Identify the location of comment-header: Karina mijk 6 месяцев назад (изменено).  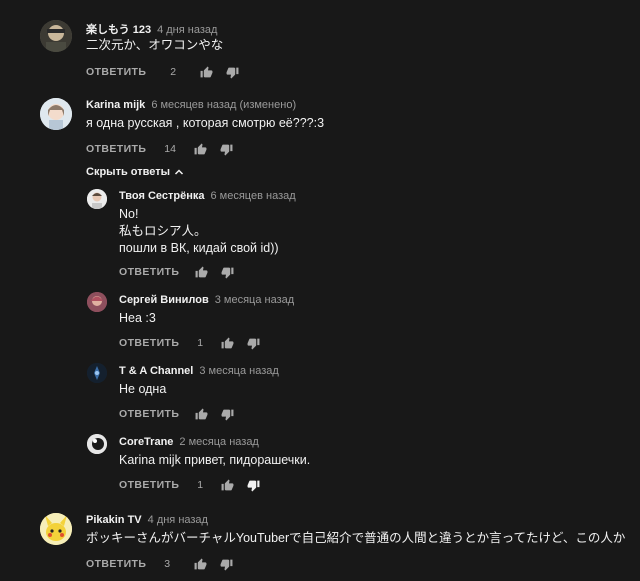
(191, 105).